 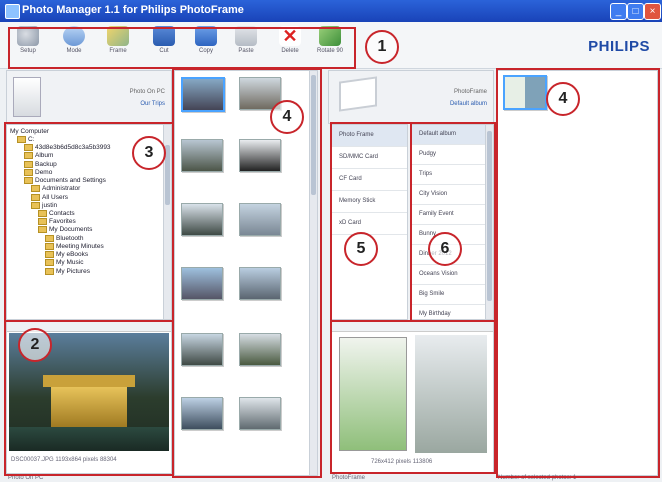 I want to click on pc-subtitle: Our Trips, so click(x=152, y=104).